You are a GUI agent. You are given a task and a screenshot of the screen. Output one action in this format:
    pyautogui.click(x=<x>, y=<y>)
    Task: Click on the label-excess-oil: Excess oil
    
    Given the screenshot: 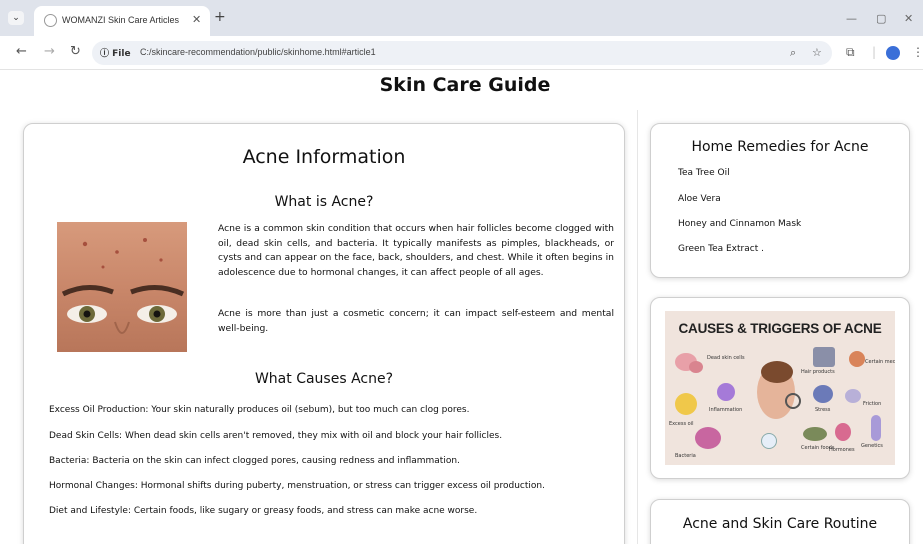 What is the action you would take?
    pyautogui.click(x=681, y=424)
    